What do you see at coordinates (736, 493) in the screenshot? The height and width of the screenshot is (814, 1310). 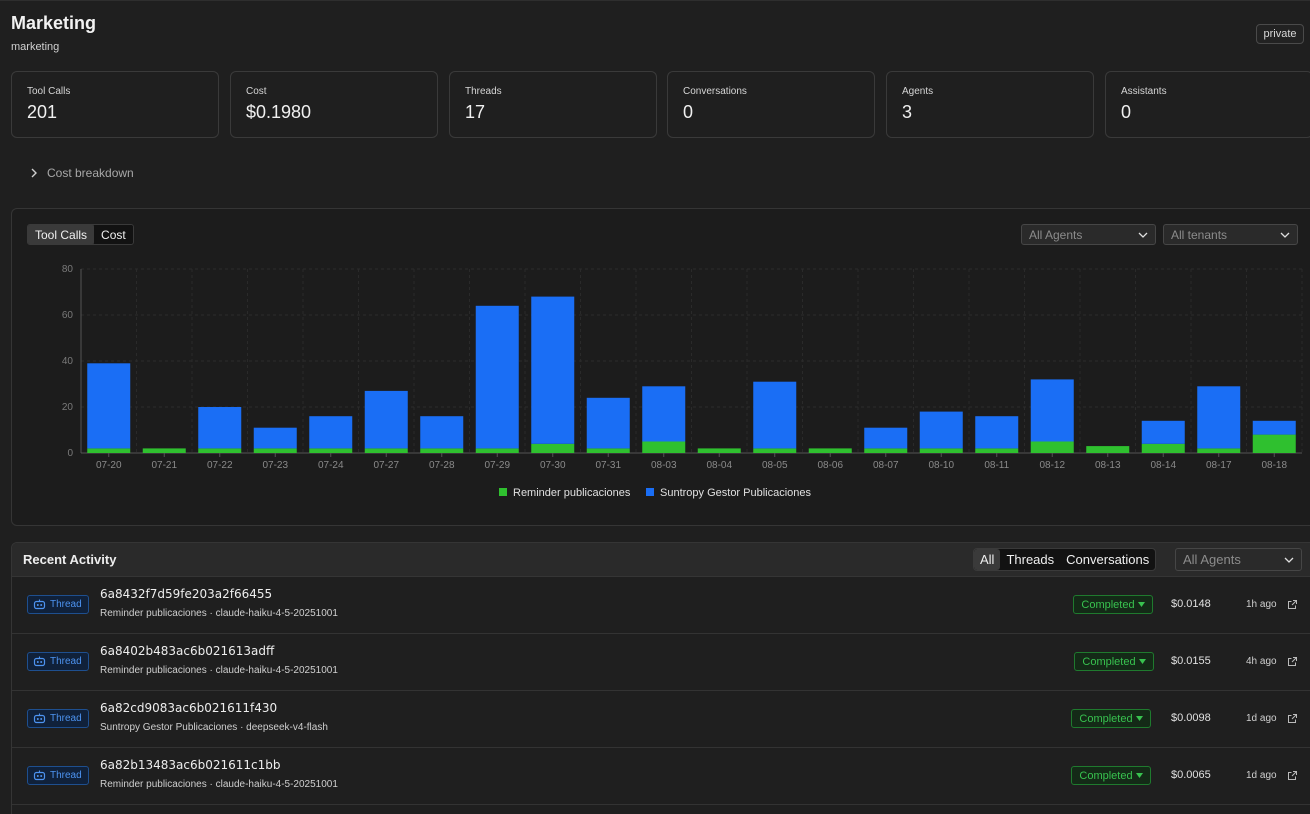 I see `legend-label: Suntropy Gestor Publicaciones` at bounding box center [736, 493].